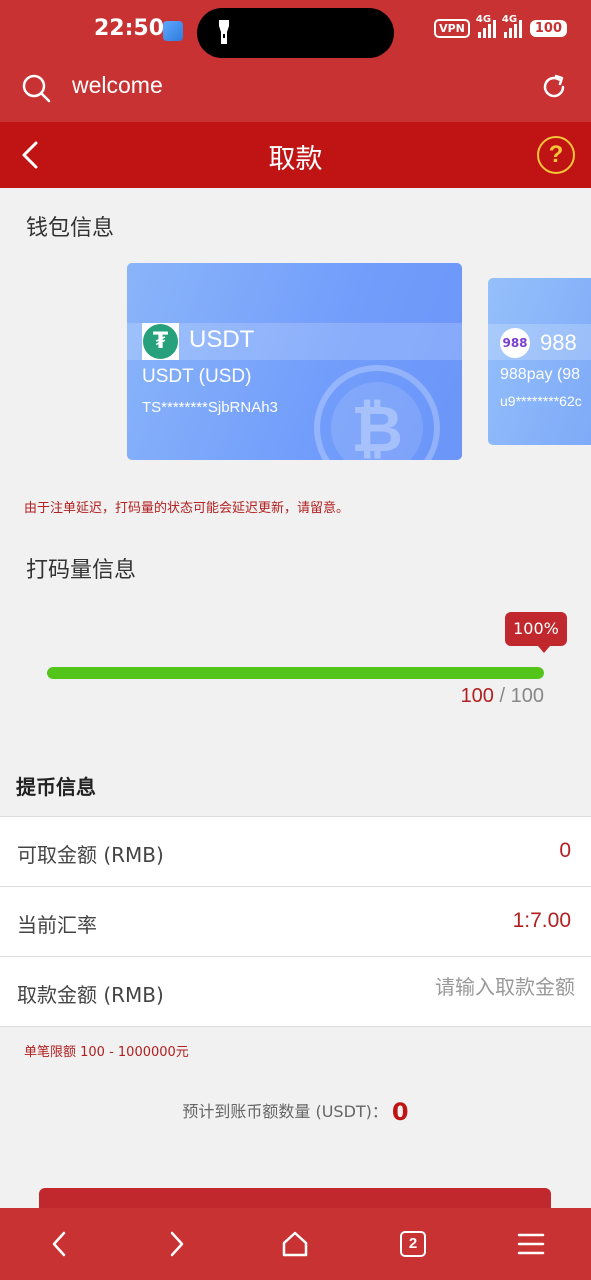 The image size is (591, 1280). I want to click on battery-icon: 100, so click(548, 28).